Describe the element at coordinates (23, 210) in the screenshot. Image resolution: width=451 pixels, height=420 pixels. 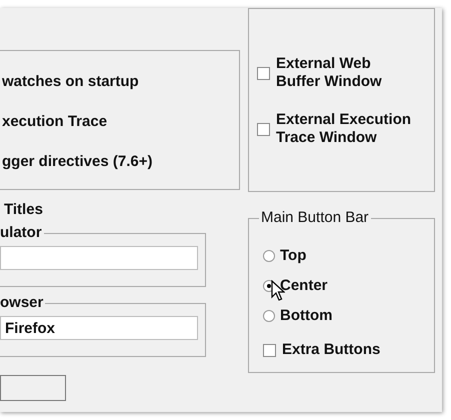
I see `section-title: Titles` at that location.